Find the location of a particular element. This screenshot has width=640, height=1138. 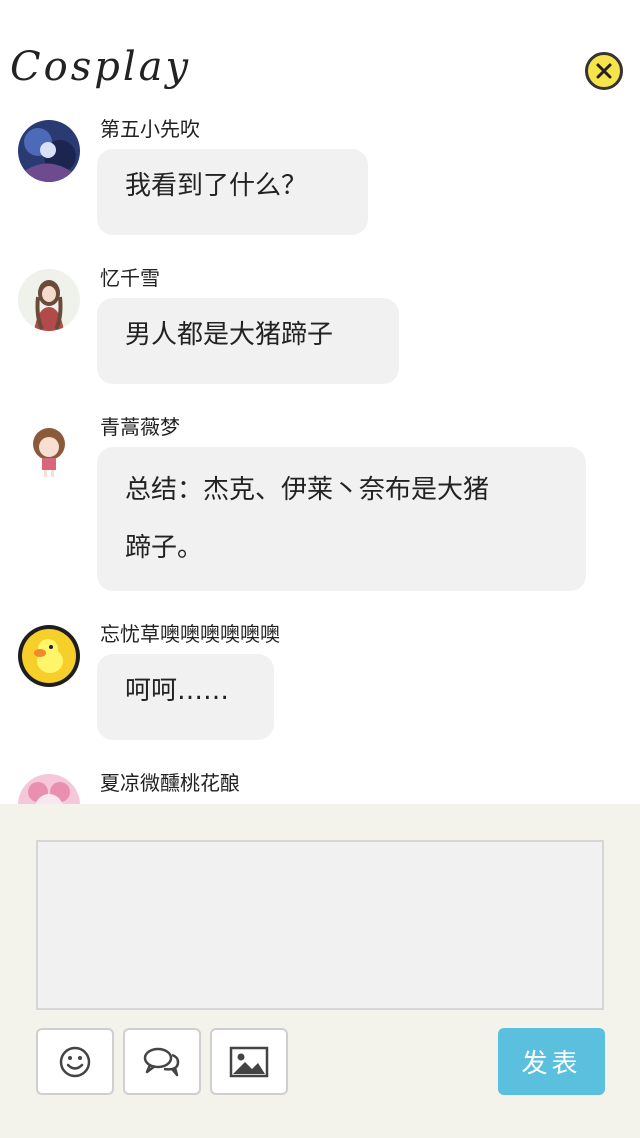

close-icon is located at coordinates (604, 71).